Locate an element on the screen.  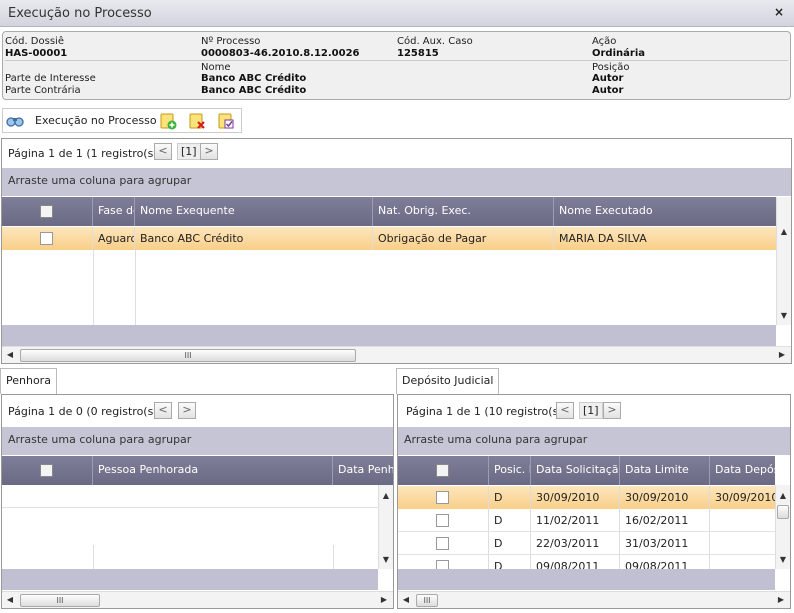
cod-aux-value: 125815 is located at coordinates (418, 53).